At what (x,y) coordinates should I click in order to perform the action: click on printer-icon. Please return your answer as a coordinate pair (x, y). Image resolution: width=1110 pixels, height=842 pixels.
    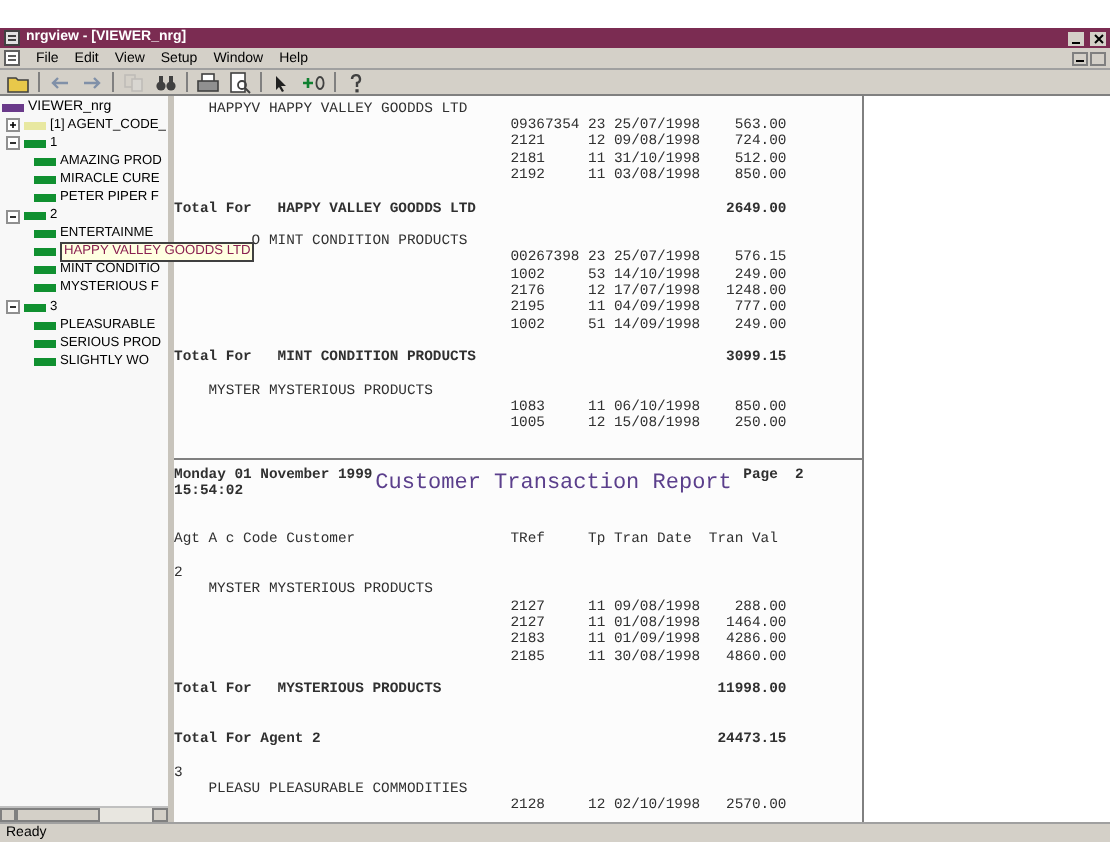
    Looking at the image, I should click on (208, 82).